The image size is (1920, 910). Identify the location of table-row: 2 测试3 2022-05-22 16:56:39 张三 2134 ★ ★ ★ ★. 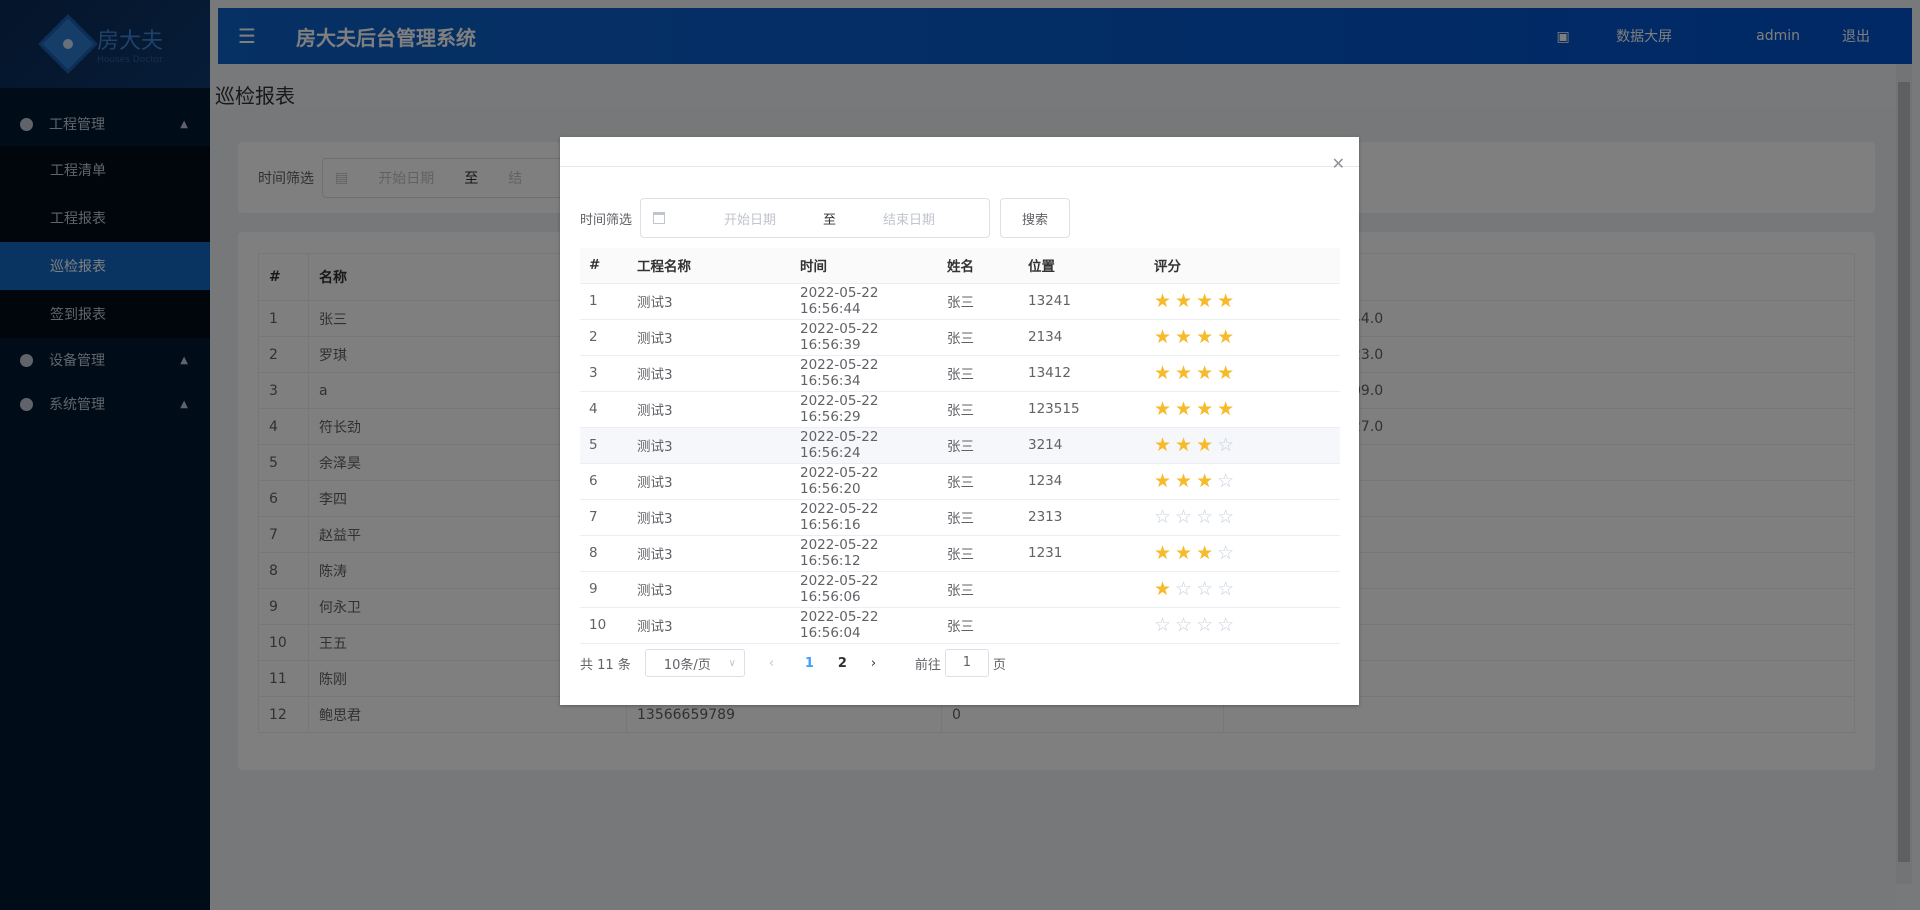
(960, 337).